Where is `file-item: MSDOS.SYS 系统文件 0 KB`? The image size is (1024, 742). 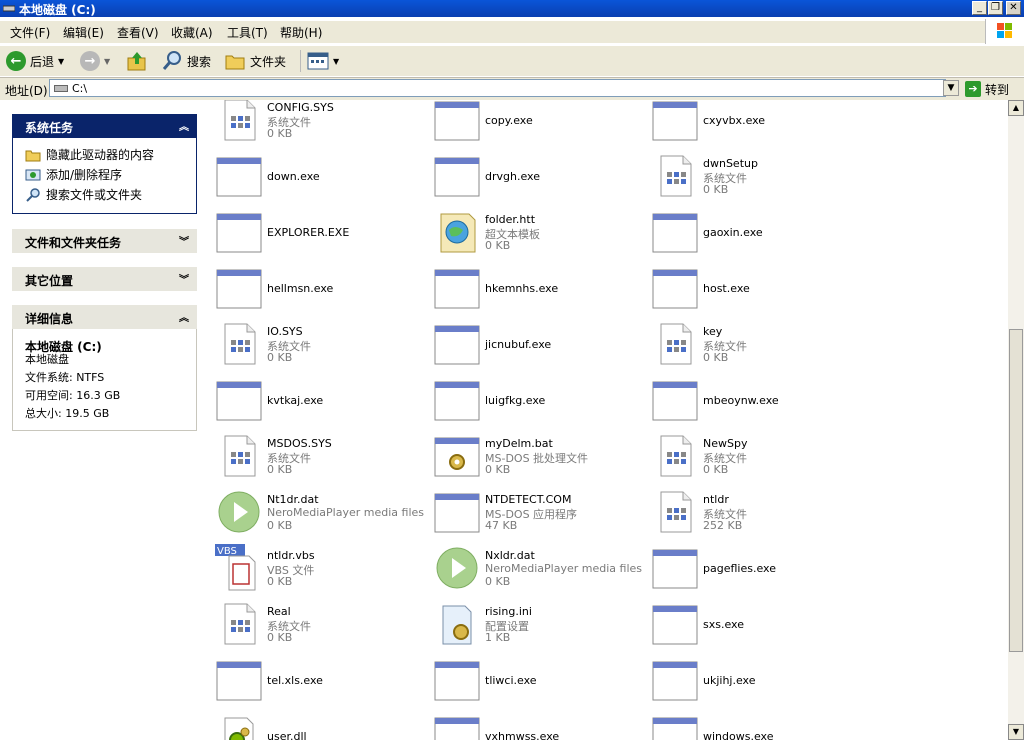
file-item: MSDOS.SYS 系统文件 0 KB is located at coordinates (322, 458).